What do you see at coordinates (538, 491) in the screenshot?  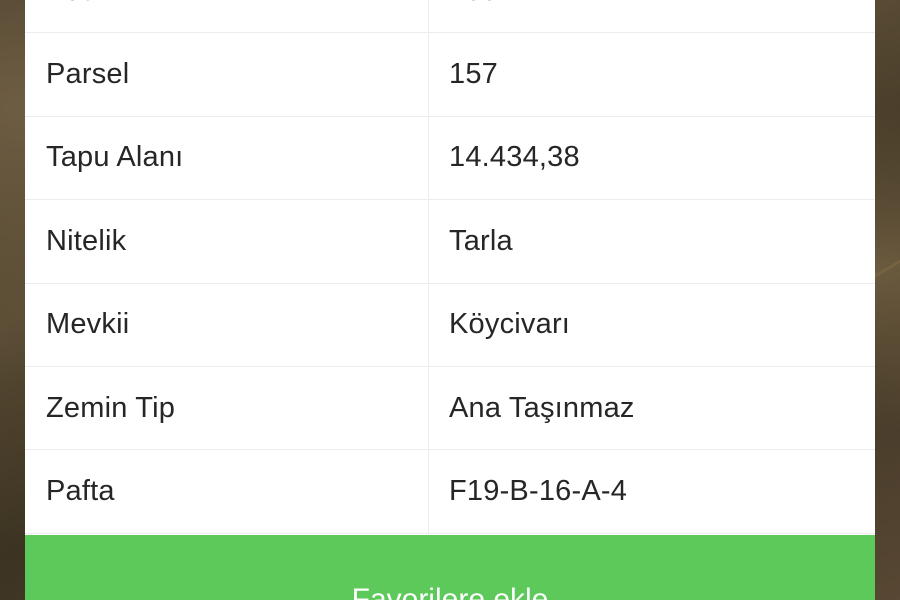 I see `row-value: F19-B-16-A-4` at bounding box center [538, 491].